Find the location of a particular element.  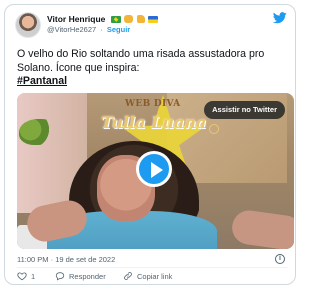

author-name: Vitor Henrique is located at coordinates (76, 19).